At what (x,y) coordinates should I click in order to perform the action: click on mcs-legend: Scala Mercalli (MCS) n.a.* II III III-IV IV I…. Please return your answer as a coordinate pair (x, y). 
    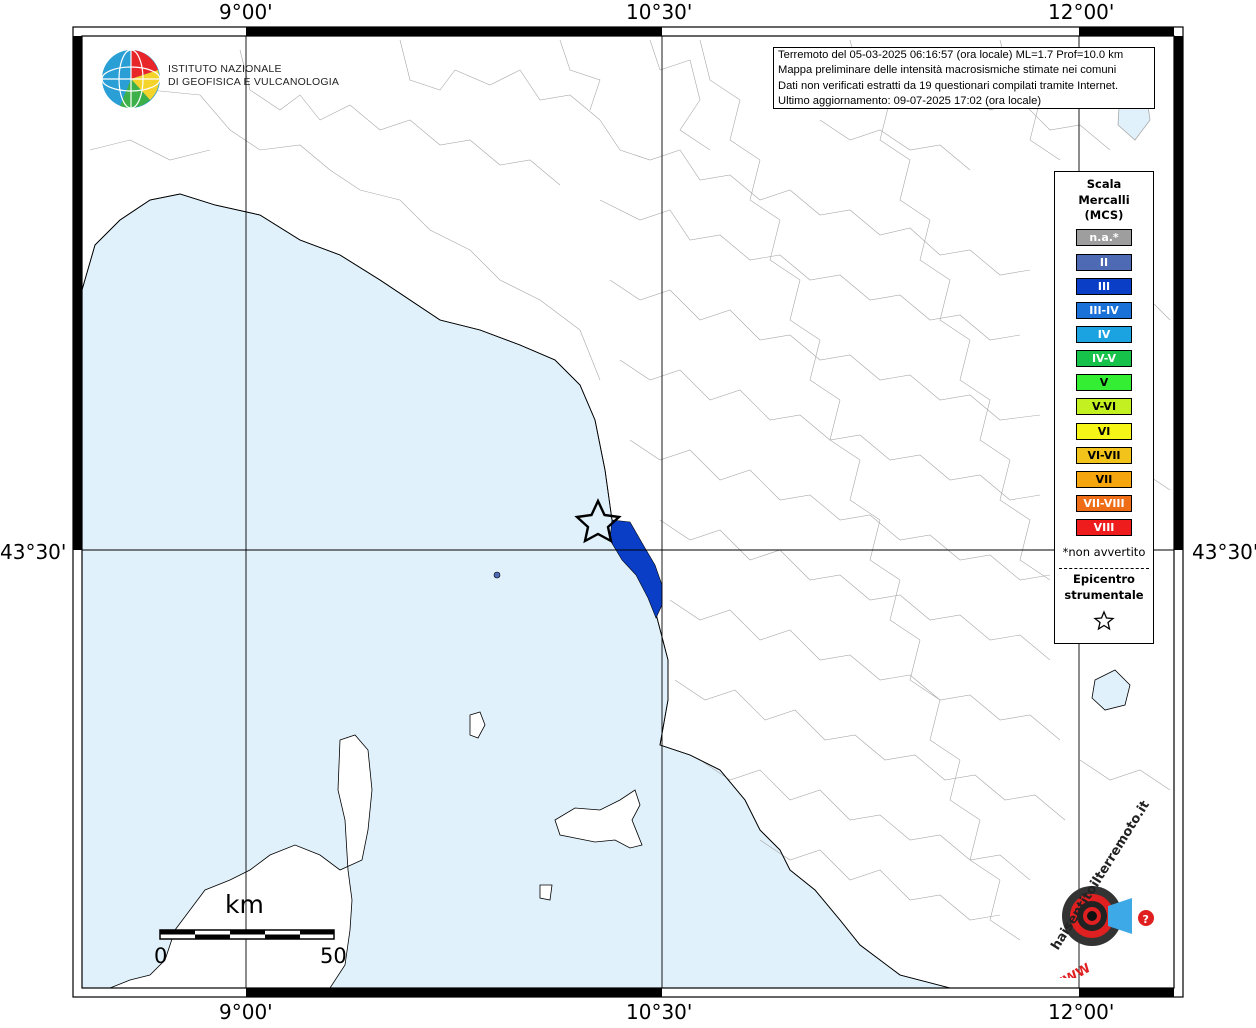
    Looking at the image, I should click on (1104, 407).